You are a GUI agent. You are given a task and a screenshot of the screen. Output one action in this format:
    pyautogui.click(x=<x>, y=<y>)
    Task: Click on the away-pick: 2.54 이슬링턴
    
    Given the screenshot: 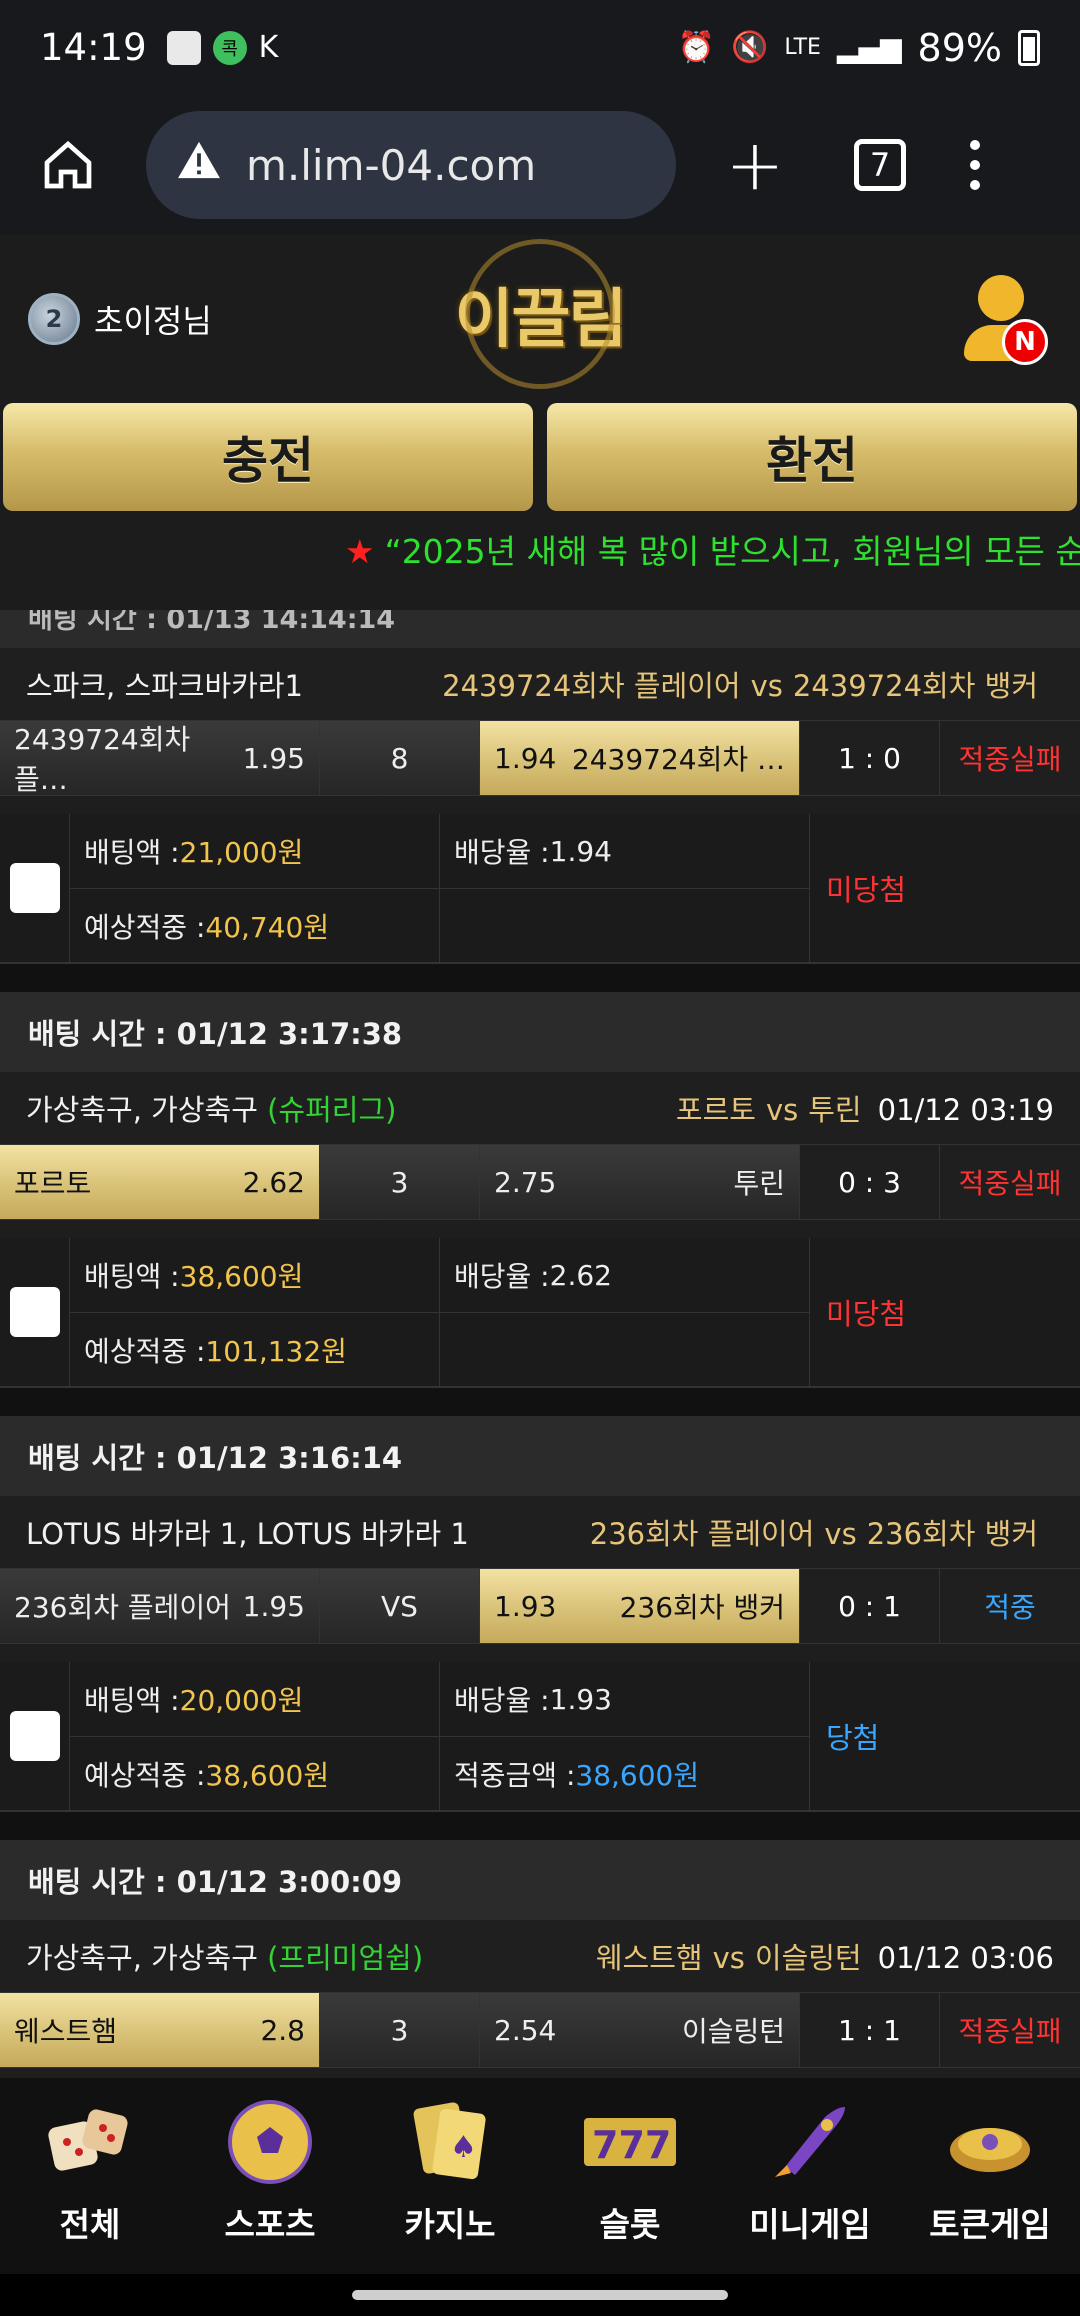 What is the action you would take?
    pyautogui.click(x=640, y=2030)
    